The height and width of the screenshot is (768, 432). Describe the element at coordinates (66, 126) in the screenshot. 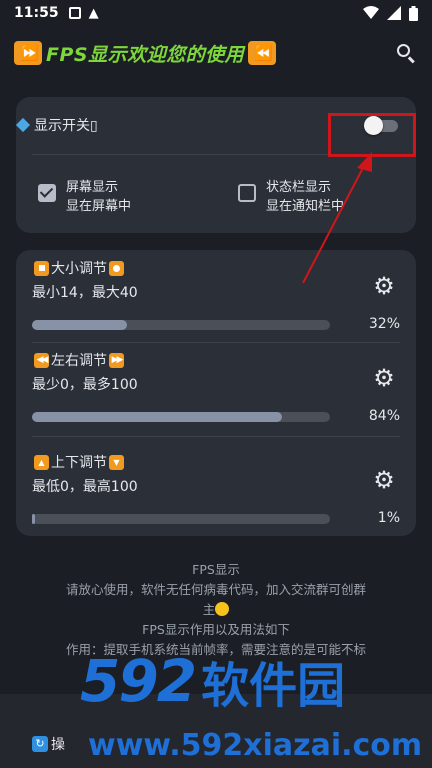

I see `display-switch-label: 显示开关▯` at that location.